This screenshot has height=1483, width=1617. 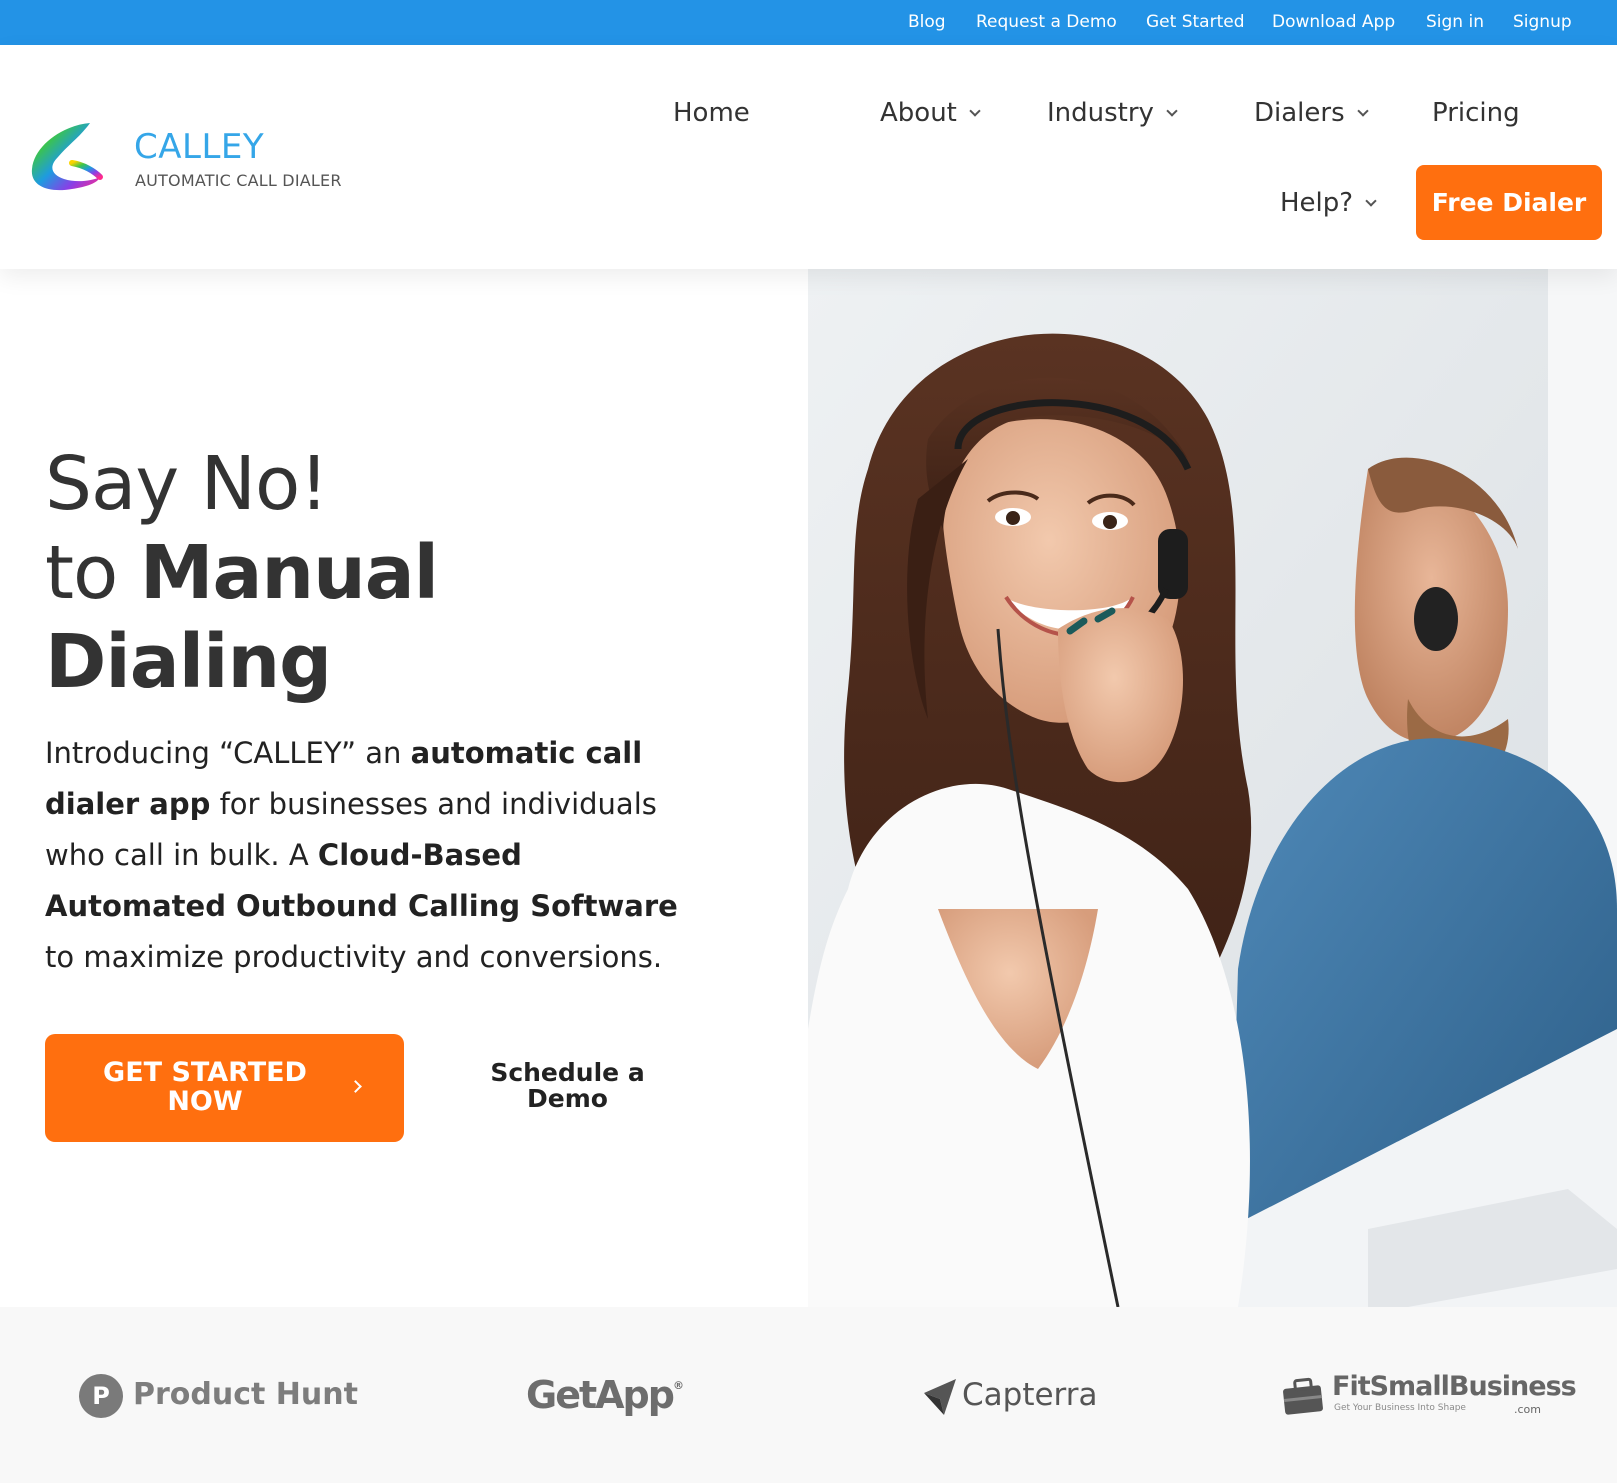 I want to click on get-started-now-label: GET STARTED NOW, so click(x=205, y=1087).